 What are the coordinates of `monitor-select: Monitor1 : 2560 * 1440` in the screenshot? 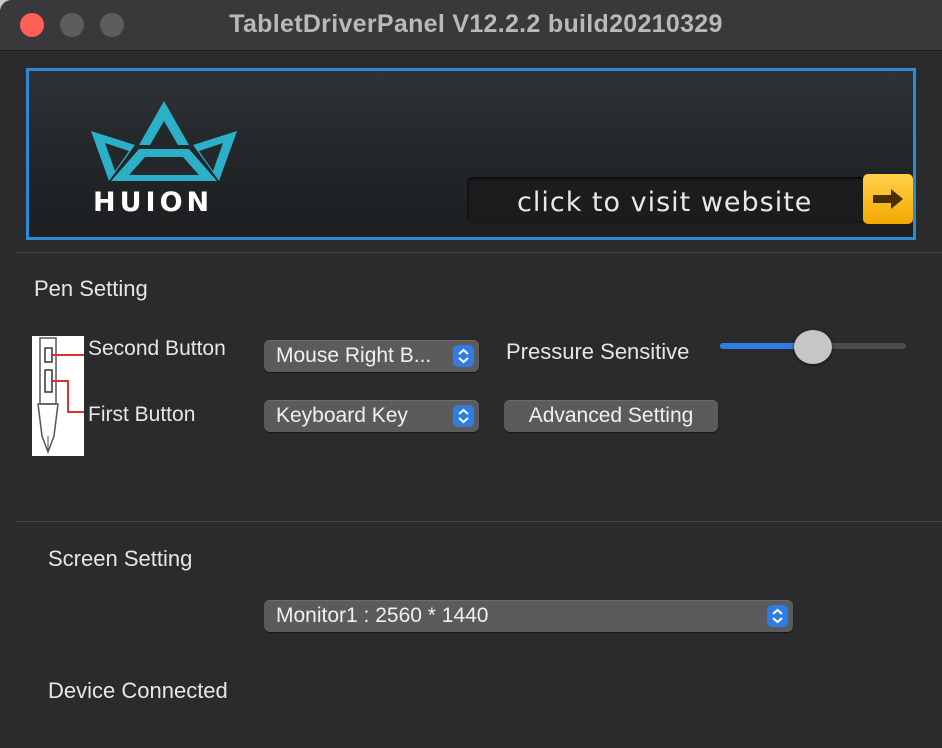 It's located at (528, 616).